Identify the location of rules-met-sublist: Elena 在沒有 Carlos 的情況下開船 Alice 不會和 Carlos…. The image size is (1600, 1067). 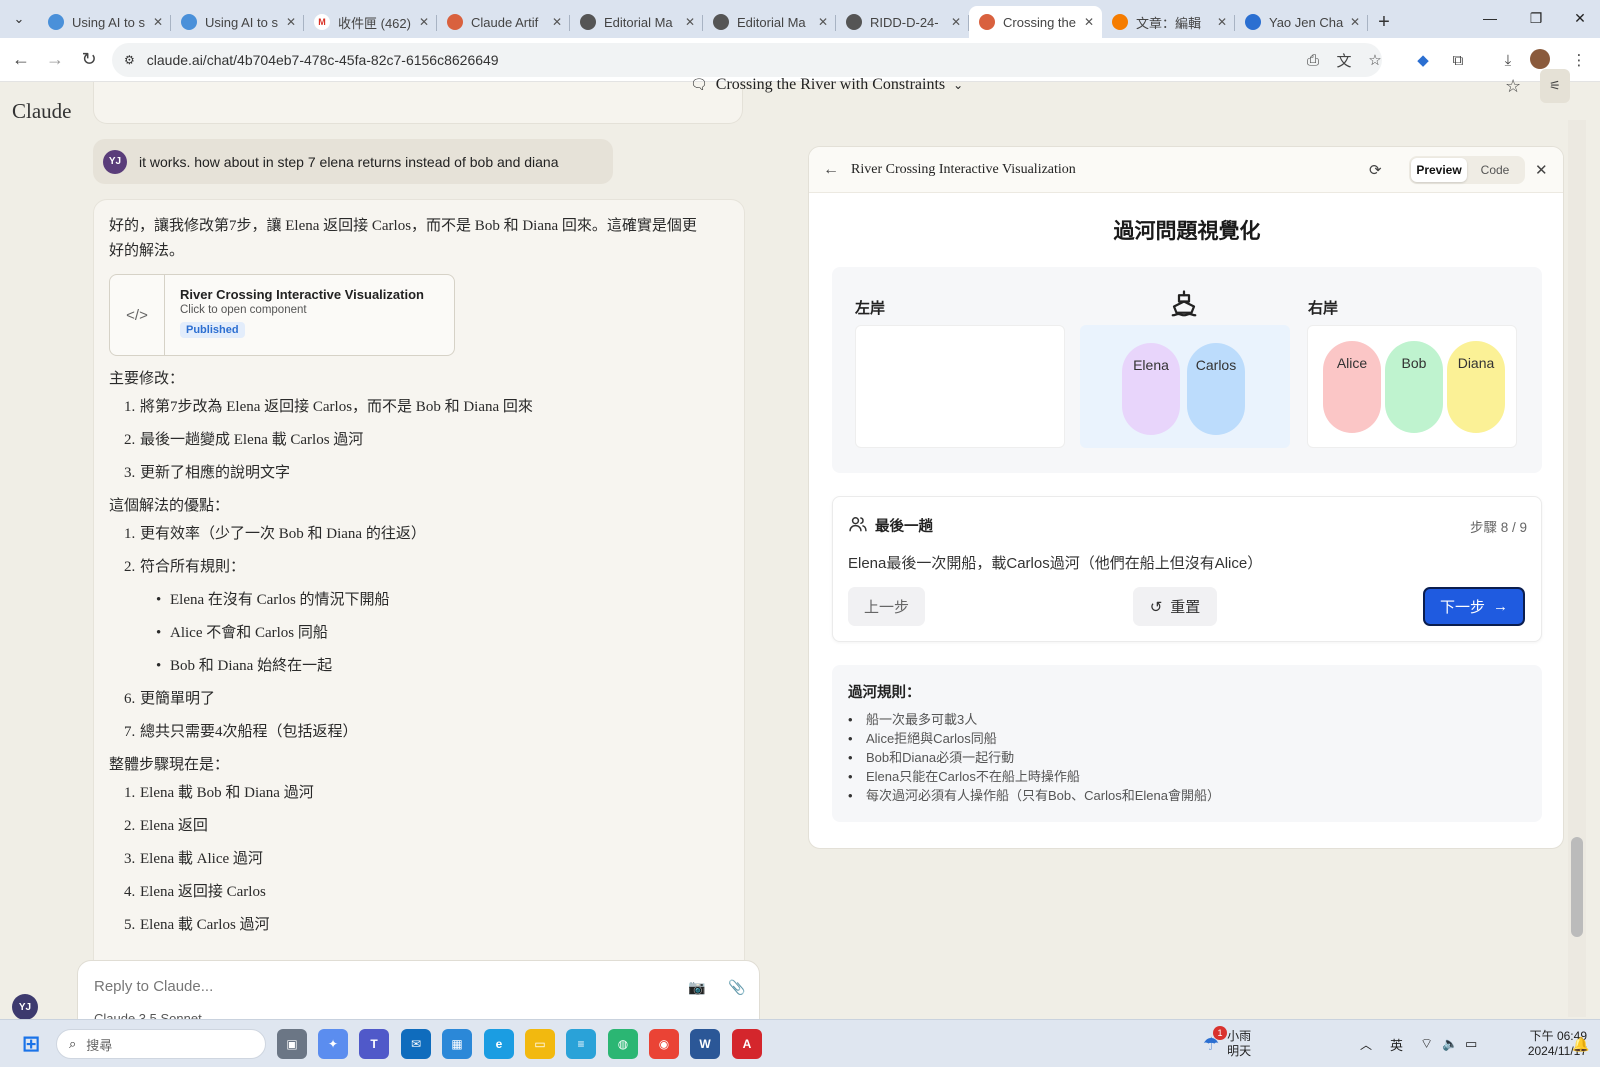
(450, 633).